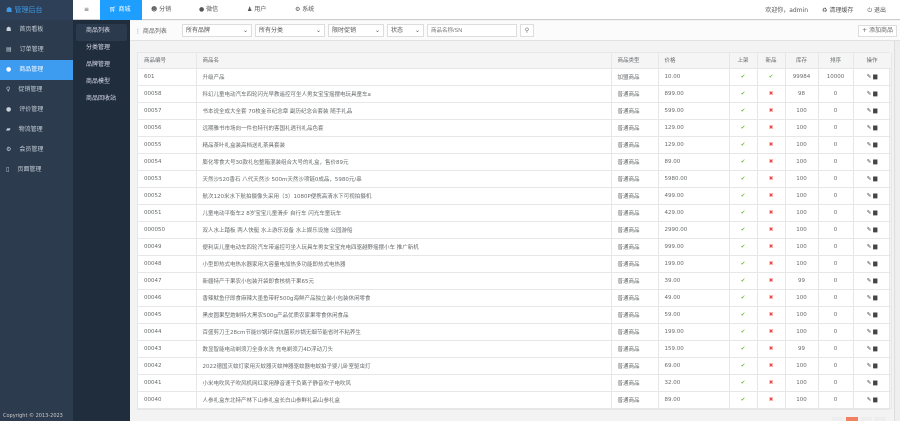  I want to click on search-button: ⚲, so click(527, 30).